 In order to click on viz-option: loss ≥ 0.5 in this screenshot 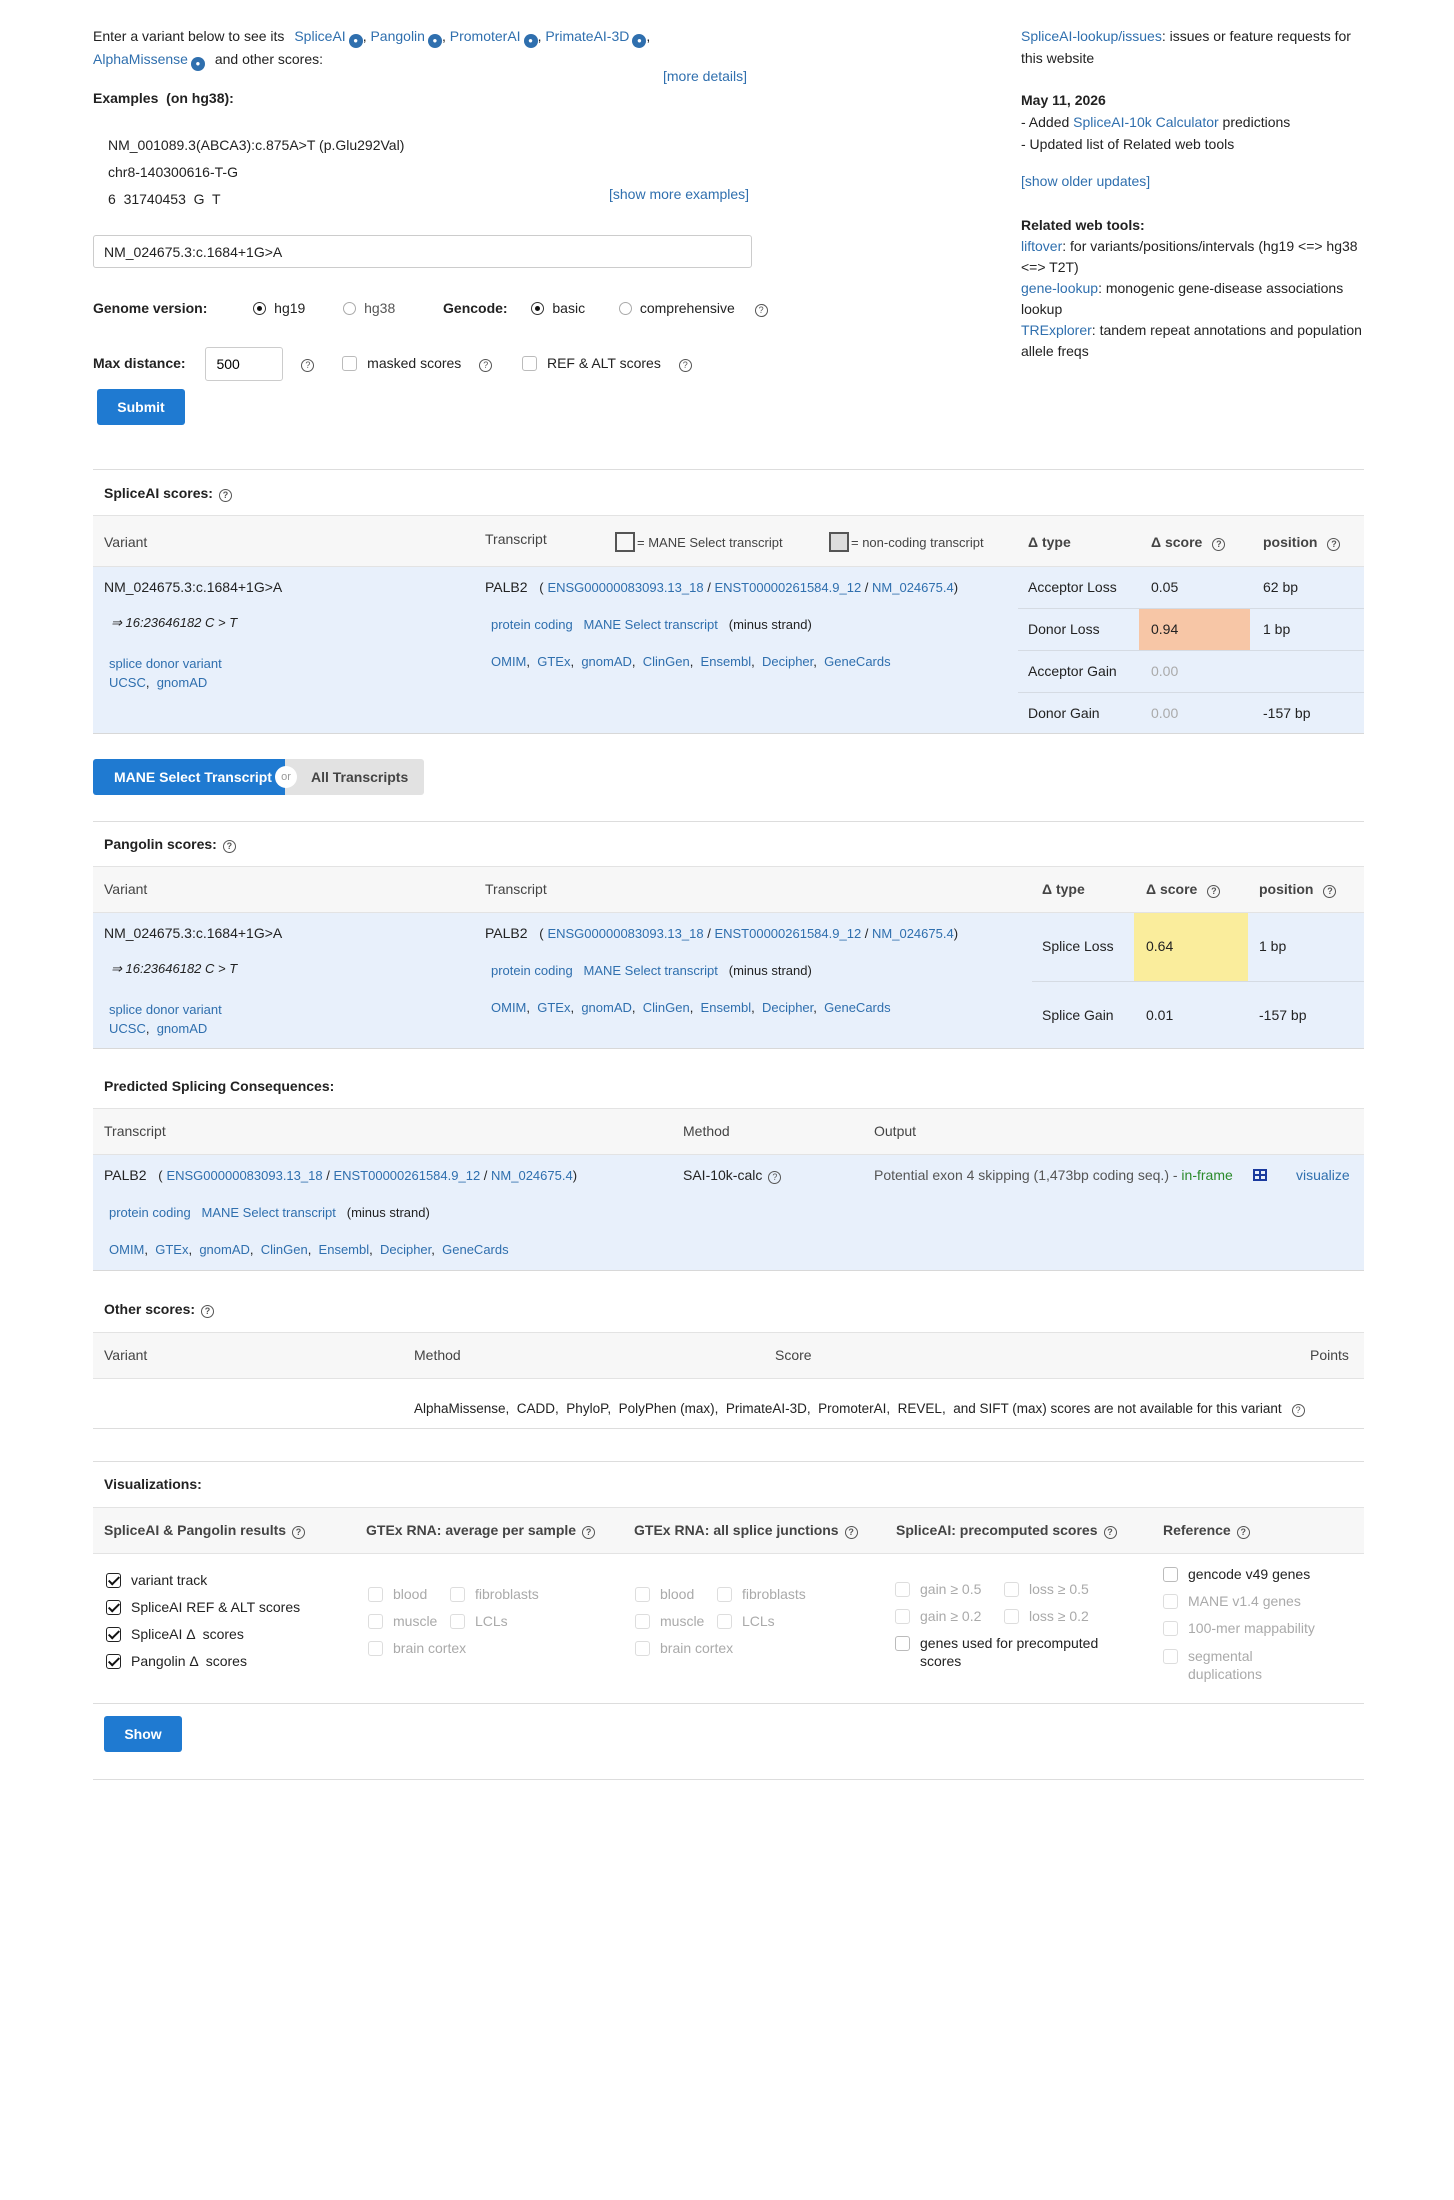, I will do `click(1046, 1589)`.